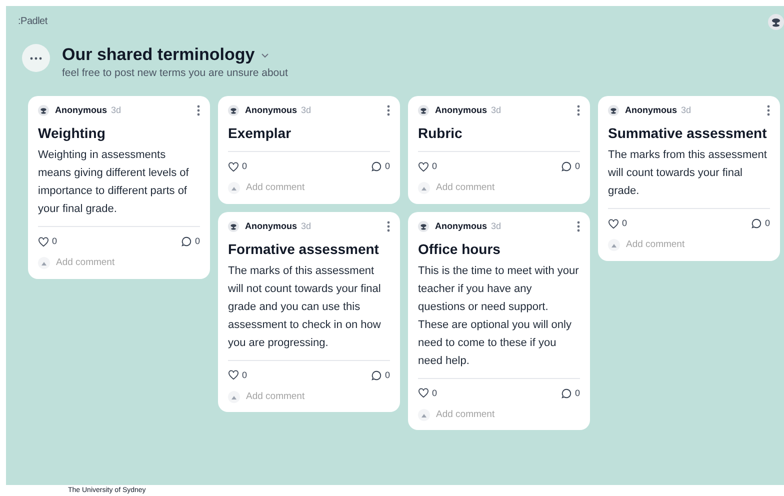  What do you see at coordinates (304, 249) in the screenshot?
I see `post-title: Formative assessment` at bounding box center [304, 249].